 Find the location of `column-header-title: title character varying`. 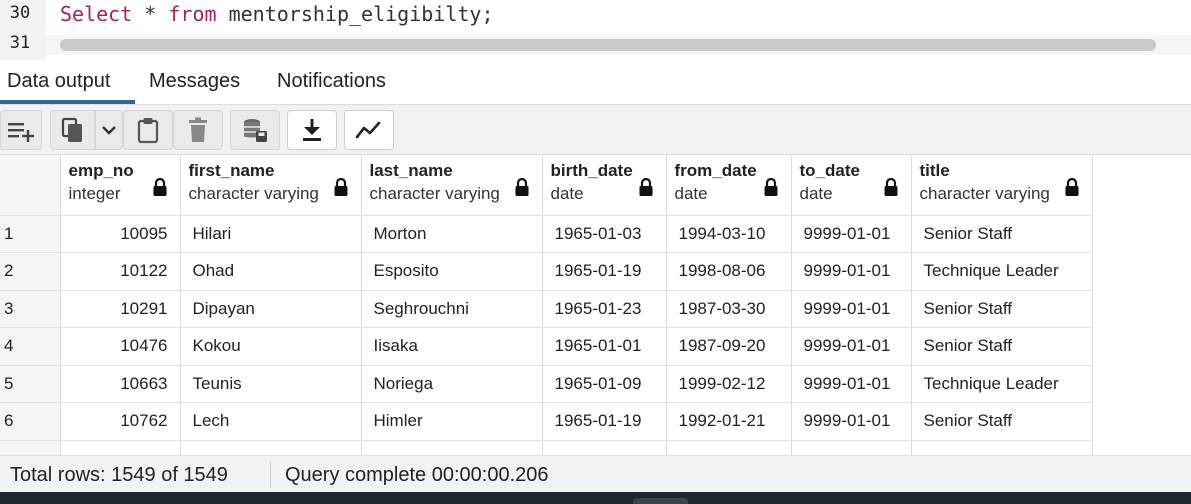

column-header-title: title character varying is located at coordinates (1002, 185).